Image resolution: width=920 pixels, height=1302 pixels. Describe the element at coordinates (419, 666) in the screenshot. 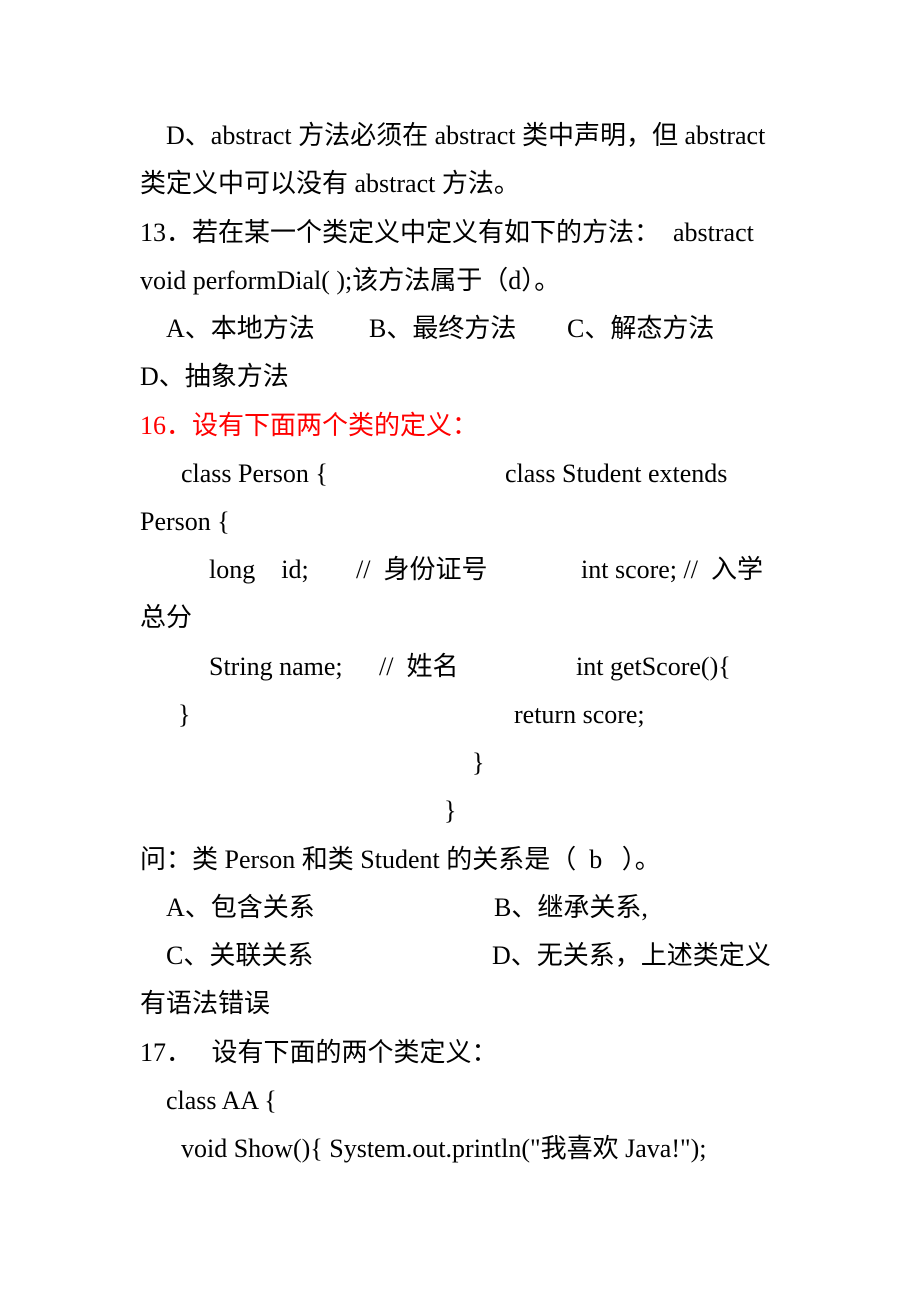

I see `q16-code-name-comment: // 姓名` at that location.